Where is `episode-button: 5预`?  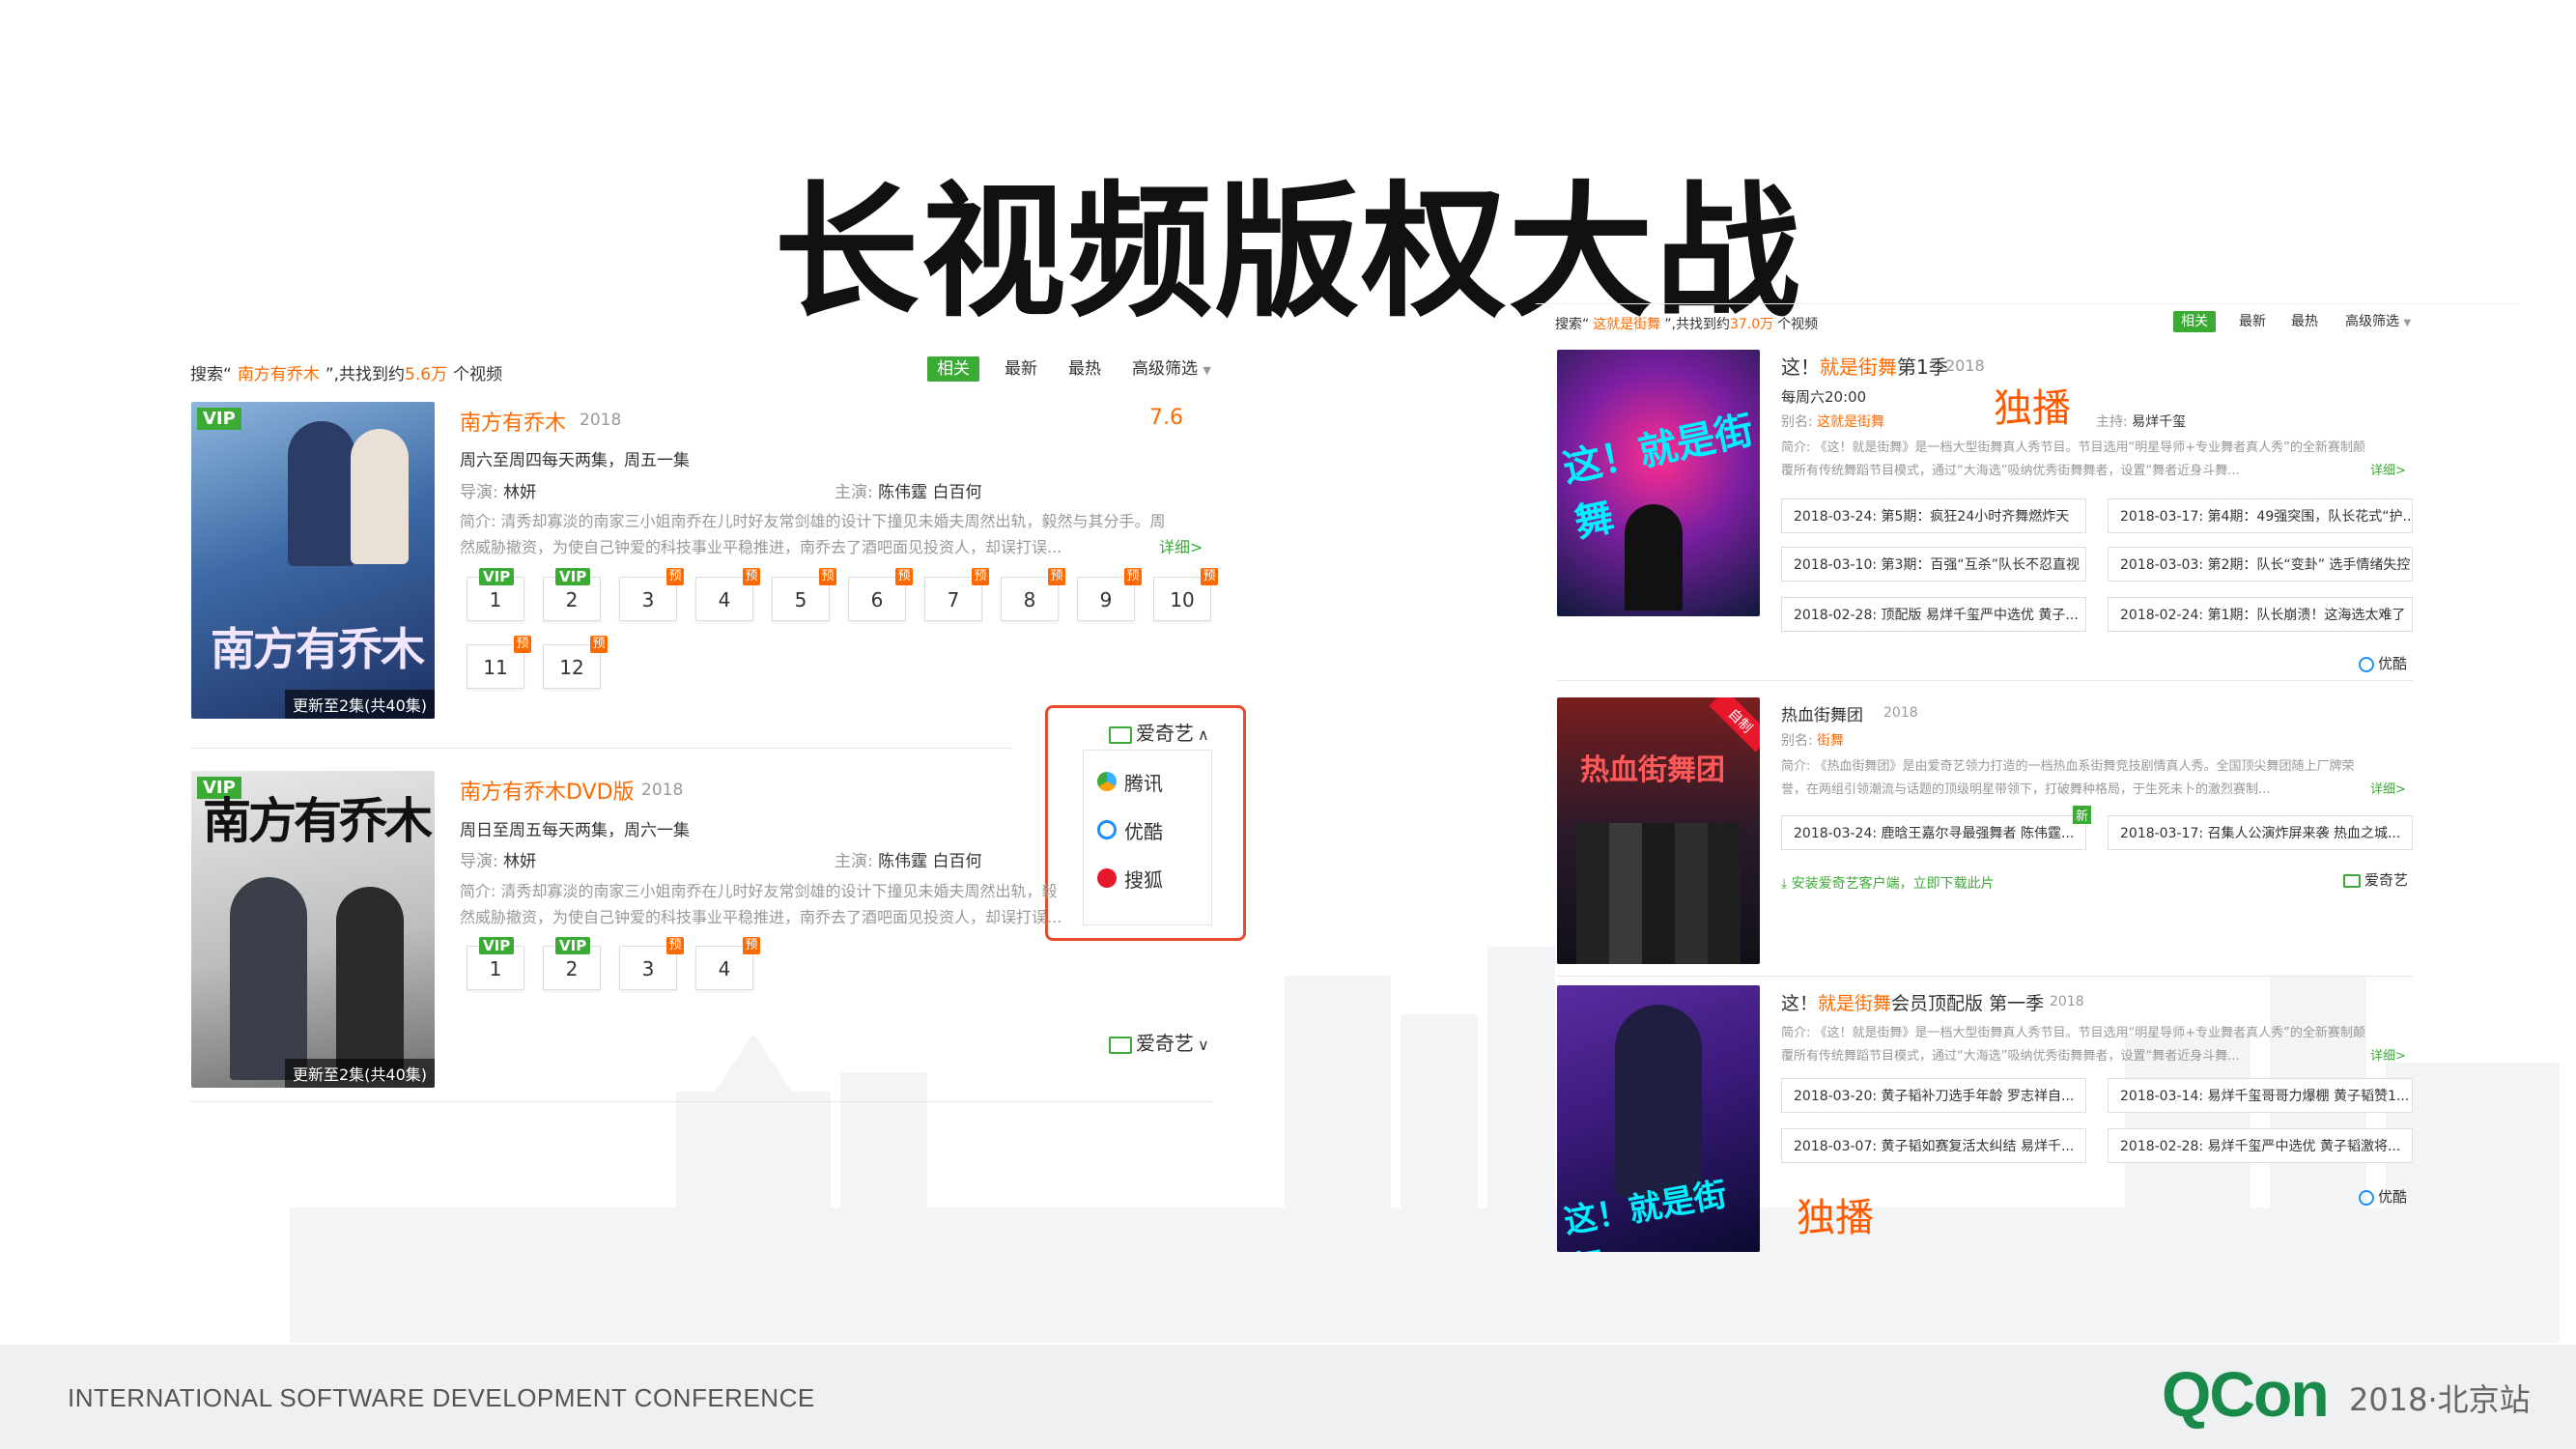 episode-button: 5预 is located at coordinates (804, 594).